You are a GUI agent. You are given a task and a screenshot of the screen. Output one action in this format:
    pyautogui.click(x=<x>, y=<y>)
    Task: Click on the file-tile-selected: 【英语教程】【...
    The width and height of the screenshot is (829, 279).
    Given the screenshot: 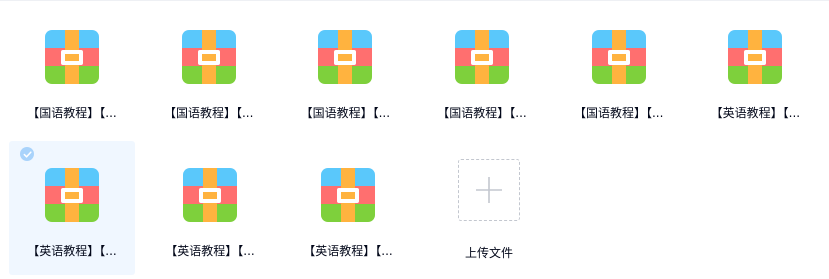 What is the action you would take?
    pyautogui.click(x=72, y=208)
    